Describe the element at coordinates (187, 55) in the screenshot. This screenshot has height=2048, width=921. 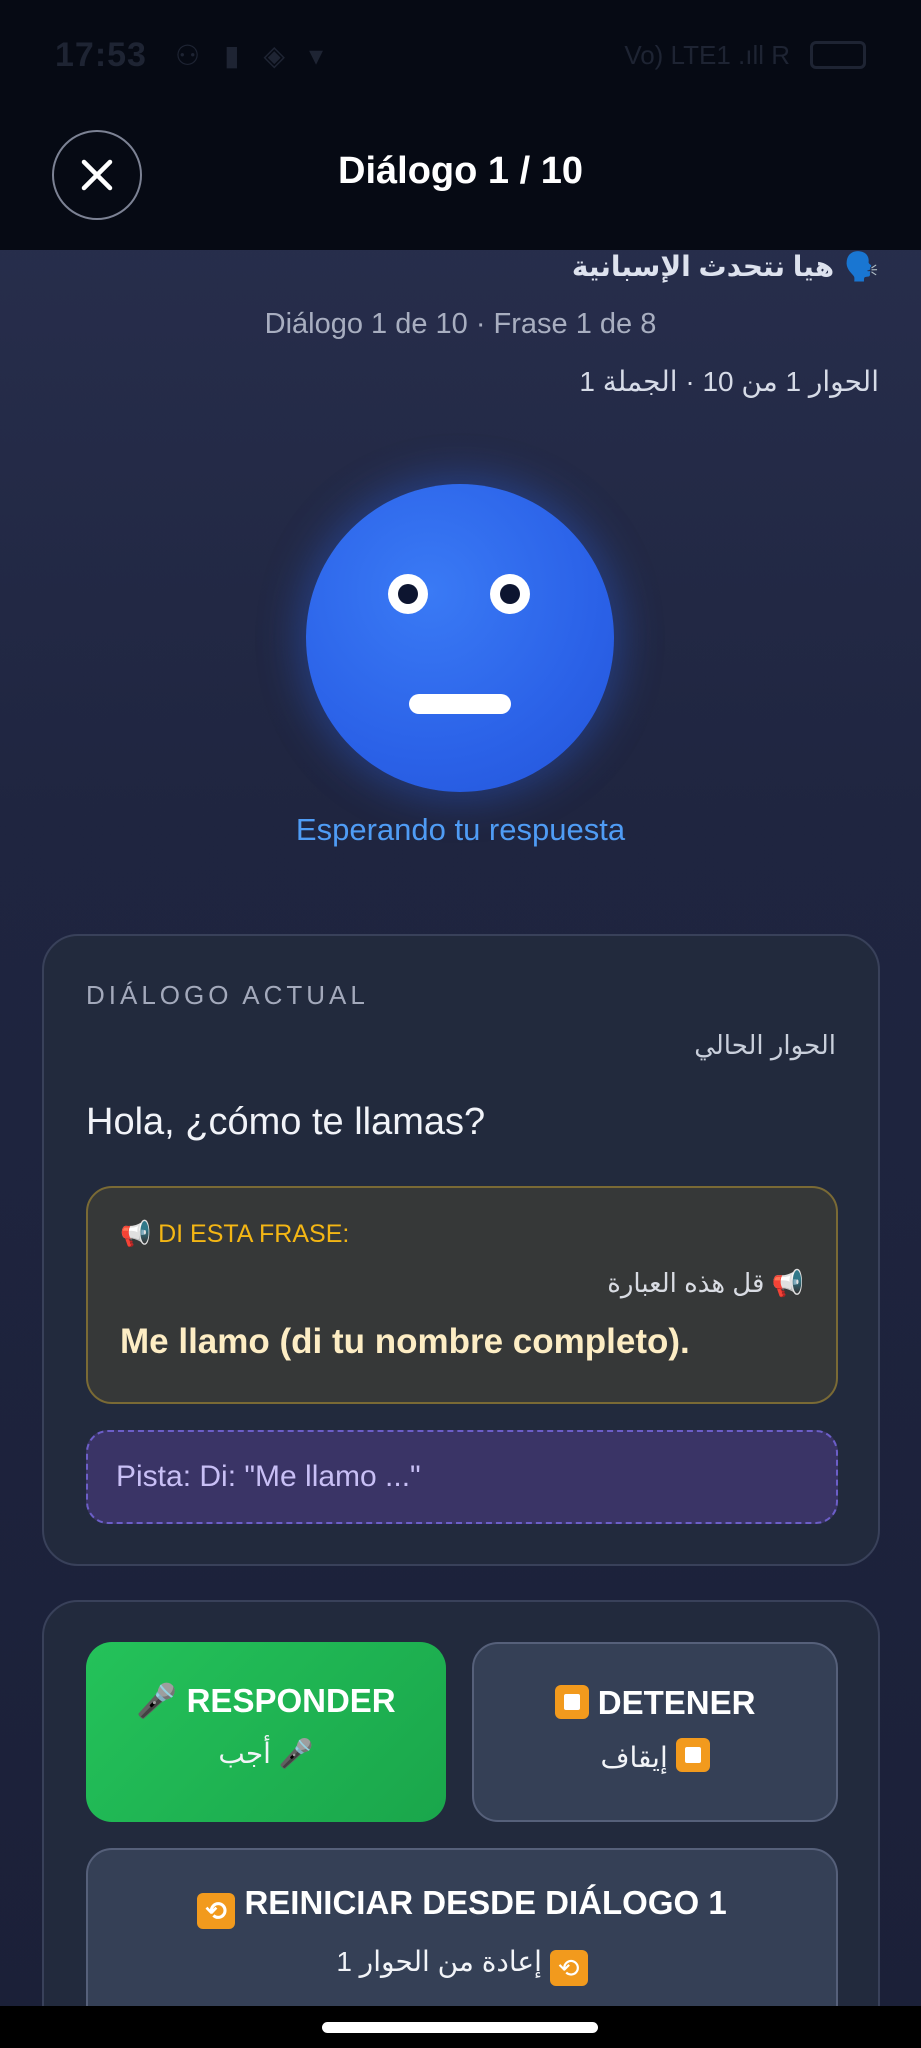
I see `person-icon: ⚇` at that location.